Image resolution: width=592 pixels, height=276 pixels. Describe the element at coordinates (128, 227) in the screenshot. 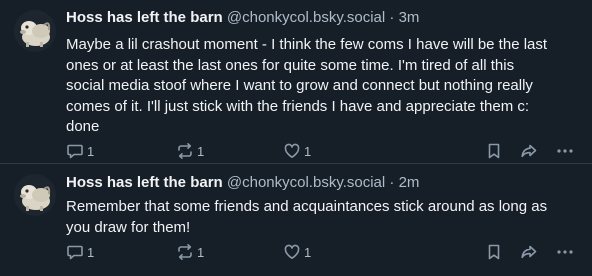

I see `post-text-line: you draw for them!` at that location.